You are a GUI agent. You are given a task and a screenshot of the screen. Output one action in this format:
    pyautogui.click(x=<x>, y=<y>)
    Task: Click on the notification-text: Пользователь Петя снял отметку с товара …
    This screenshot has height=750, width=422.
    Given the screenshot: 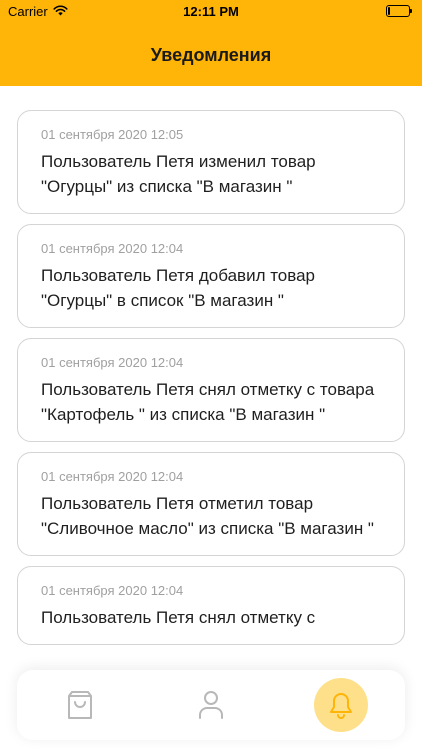 What is the action you would take?
    pyautogui.click(x=208, y=402)
    